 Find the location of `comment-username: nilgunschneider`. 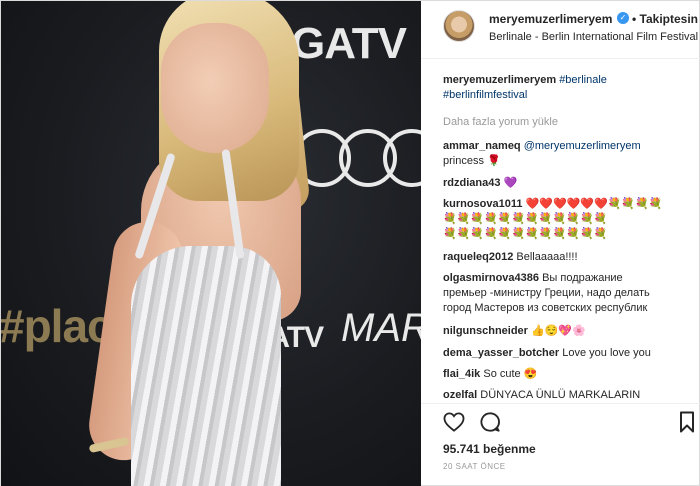

comment-username: nilgunschneider is located at coordinates (485, 331).